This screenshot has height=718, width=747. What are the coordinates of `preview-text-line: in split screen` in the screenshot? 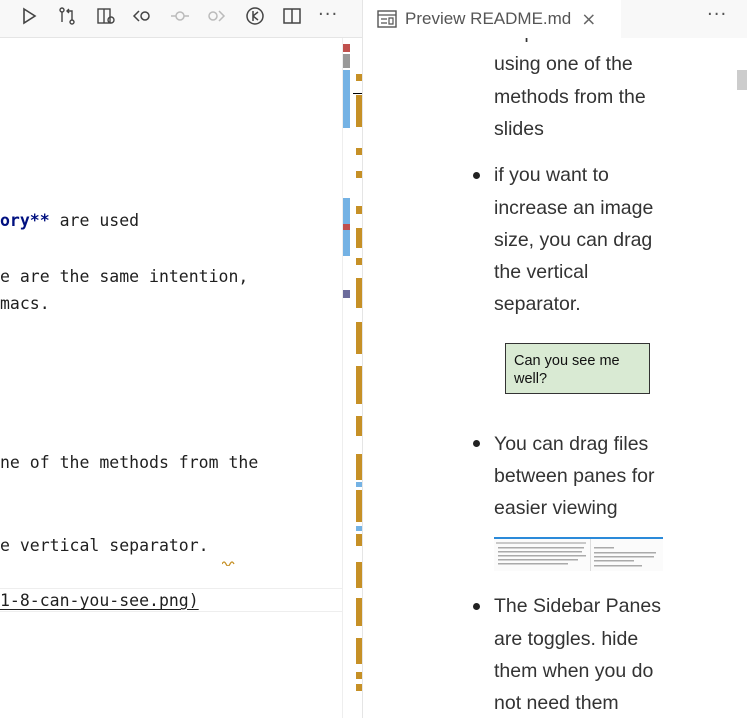 It's located at (589, 43).